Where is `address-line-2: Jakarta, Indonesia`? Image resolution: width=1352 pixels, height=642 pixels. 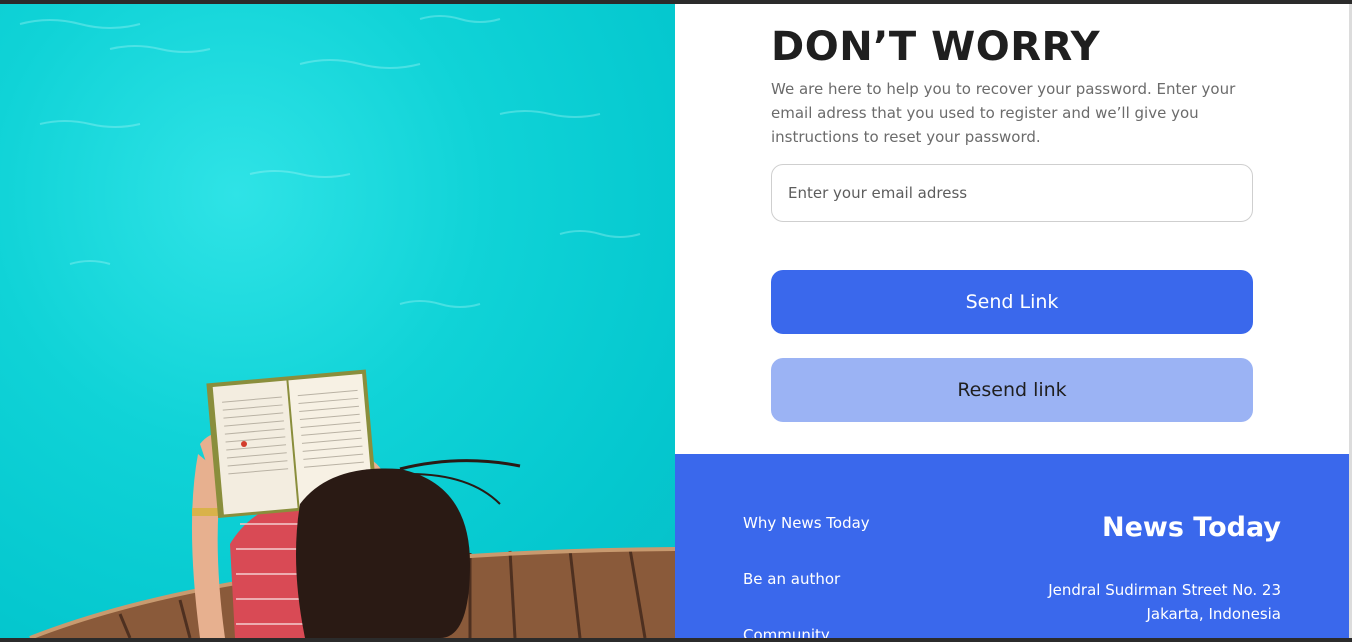 address-line-2: Jakarta, Indonesia is located at coordinates (1213, 614).